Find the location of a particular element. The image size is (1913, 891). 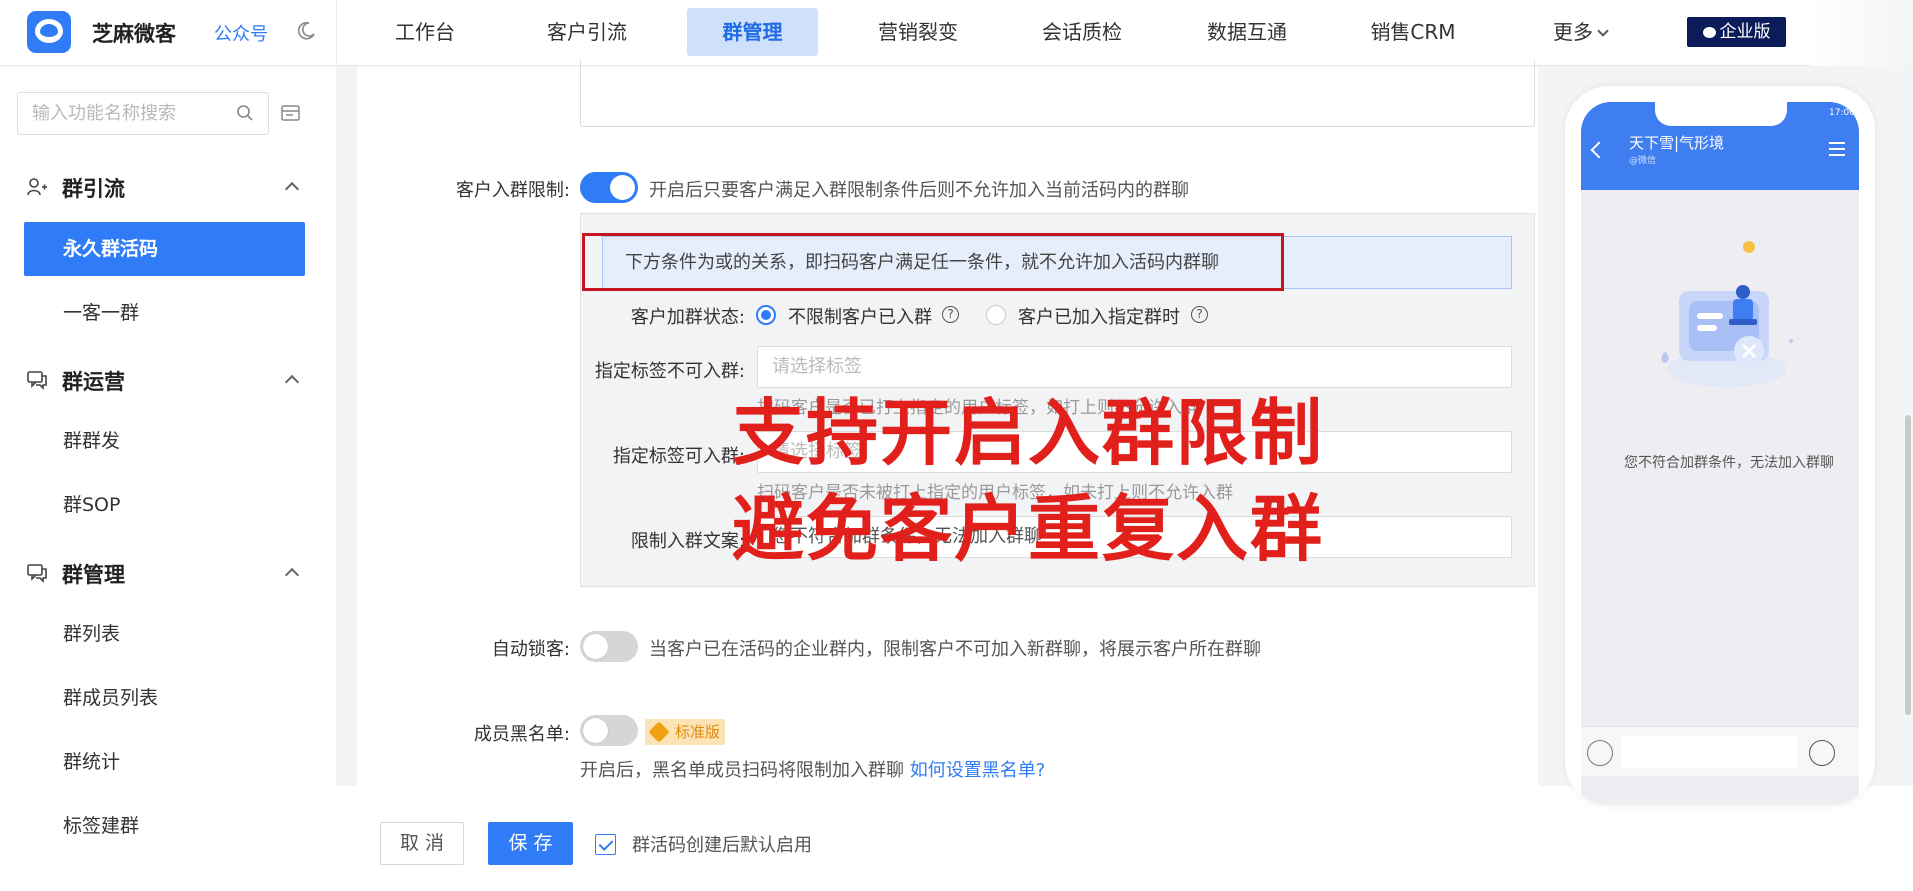

topbar-fade is located at coordinates (1861, 33).